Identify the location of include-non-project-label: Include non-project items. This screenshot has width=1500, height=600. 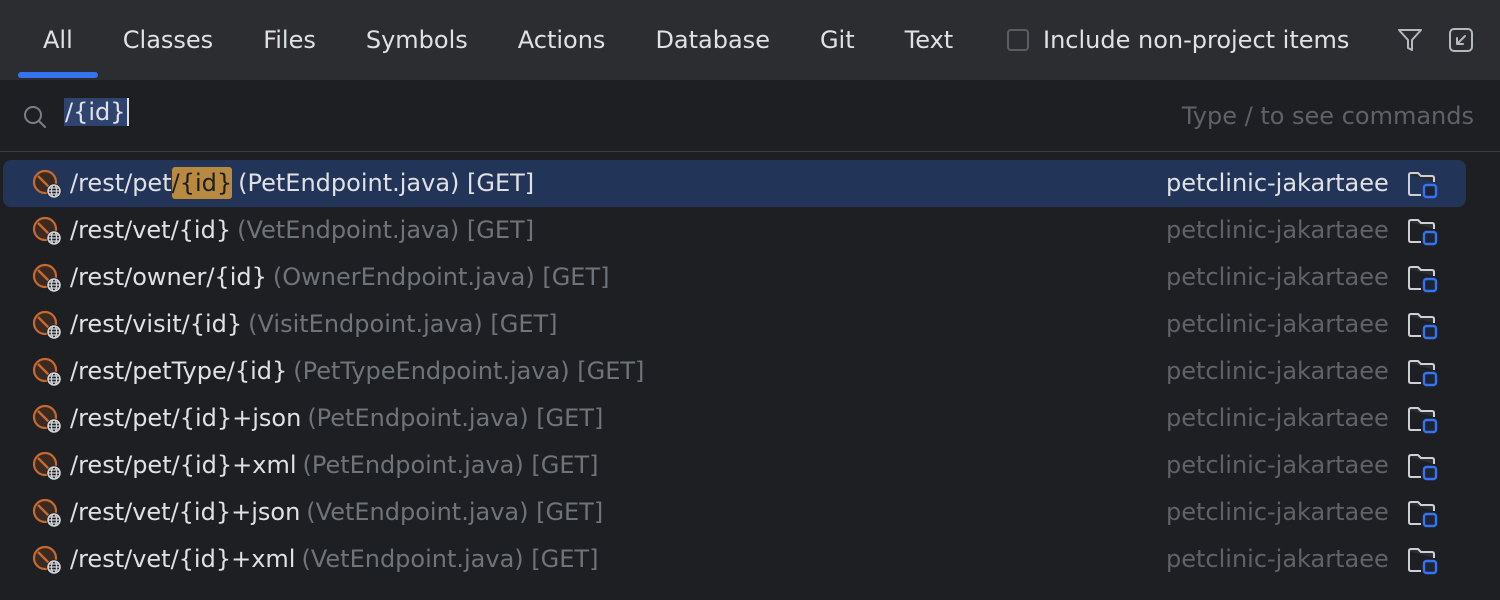
(1196, 40).